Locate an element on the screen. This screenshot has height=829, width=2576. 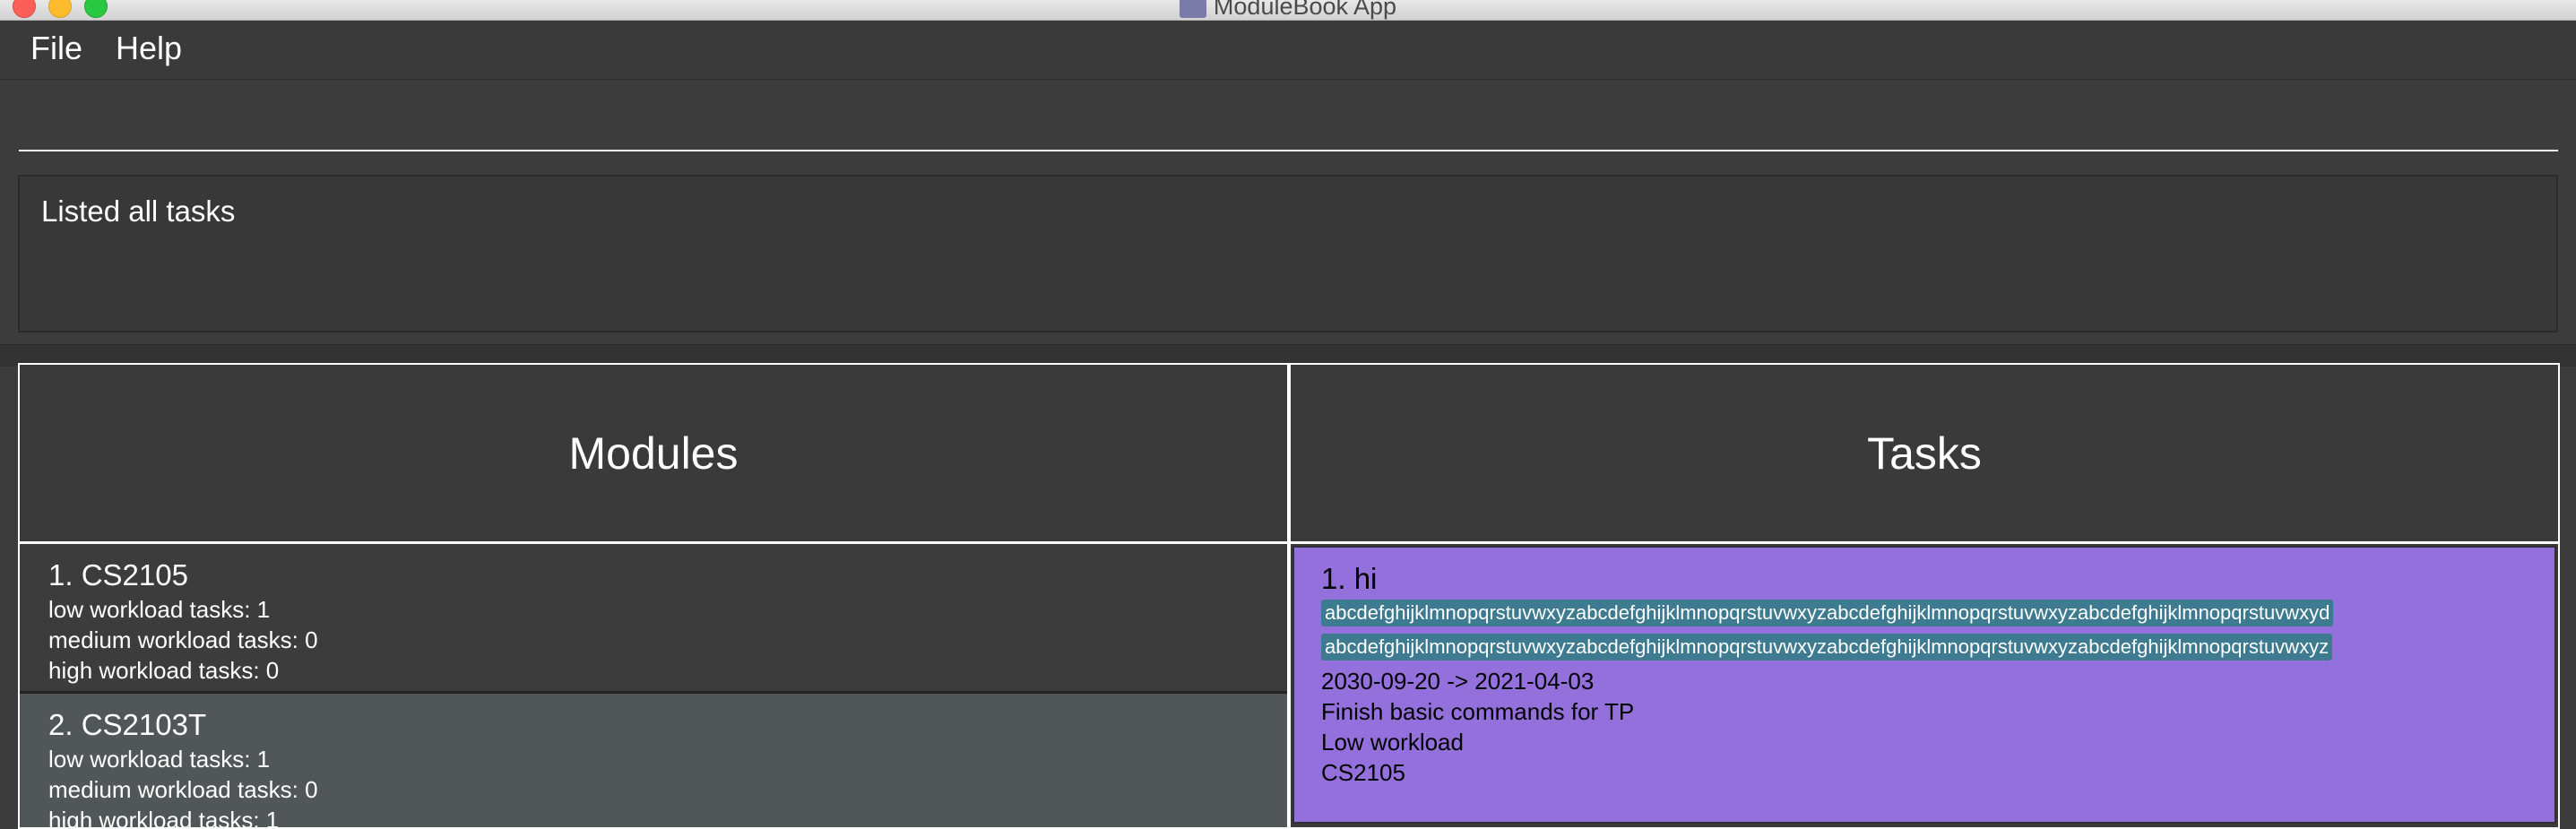
module-title: 1. CS2105 is located at coordinates (118, 575).